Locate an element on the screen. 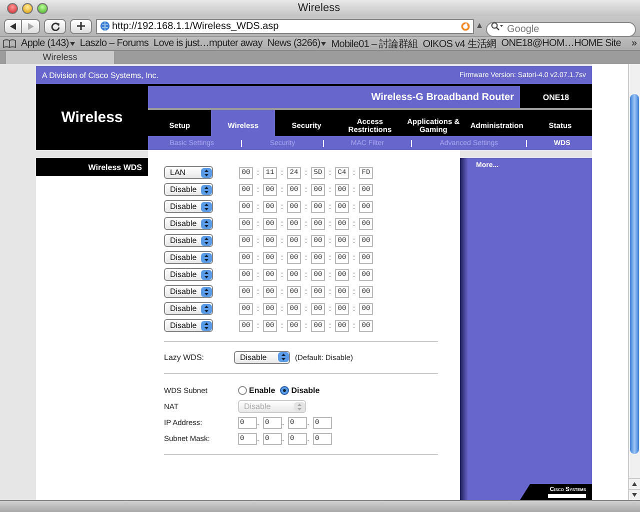  add-bookmark-button is located at coordinates (81, 26).